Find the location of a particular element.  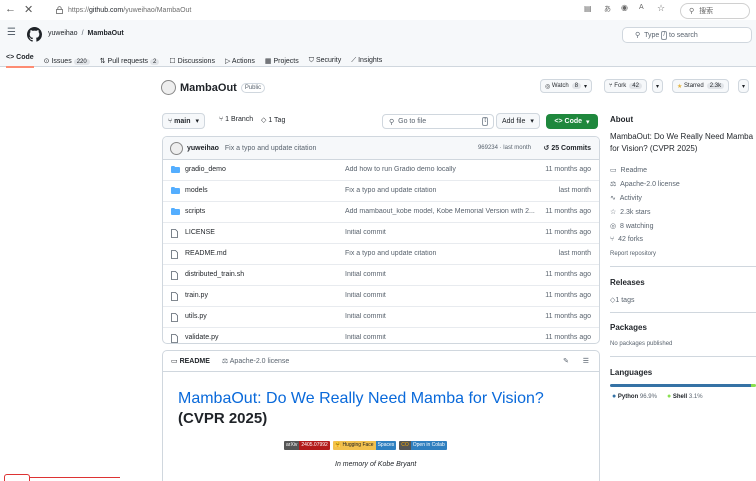

author-avatar is located at coordinates (176, 148).